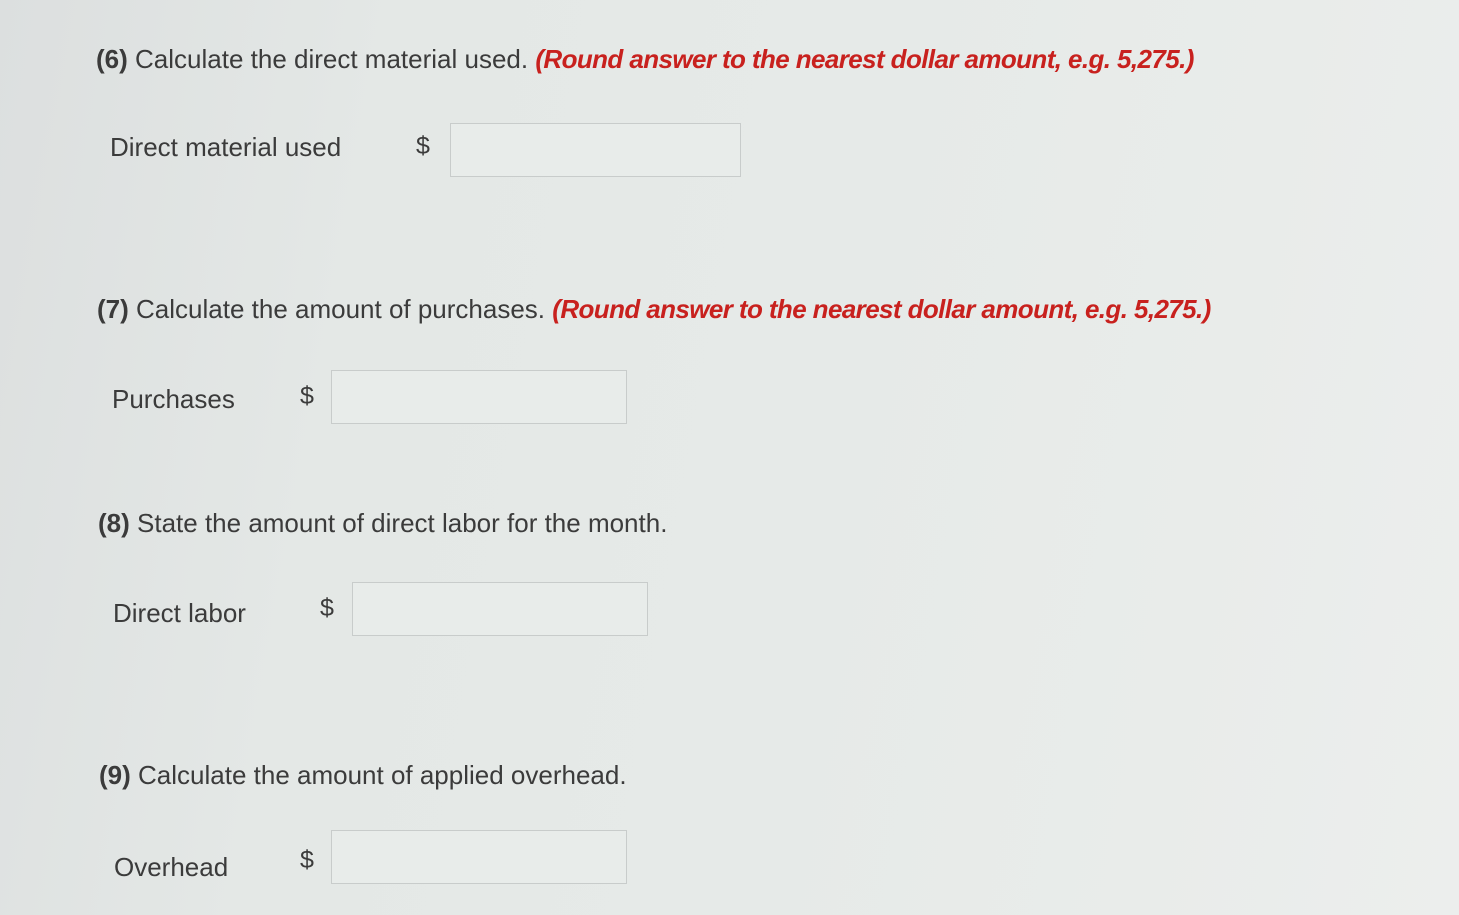 The height and width of the screenshot is (915, 1459). Describe the element at coordinates (115, 775) in the screenshot. I see `question-9-number: (9)` at that location.